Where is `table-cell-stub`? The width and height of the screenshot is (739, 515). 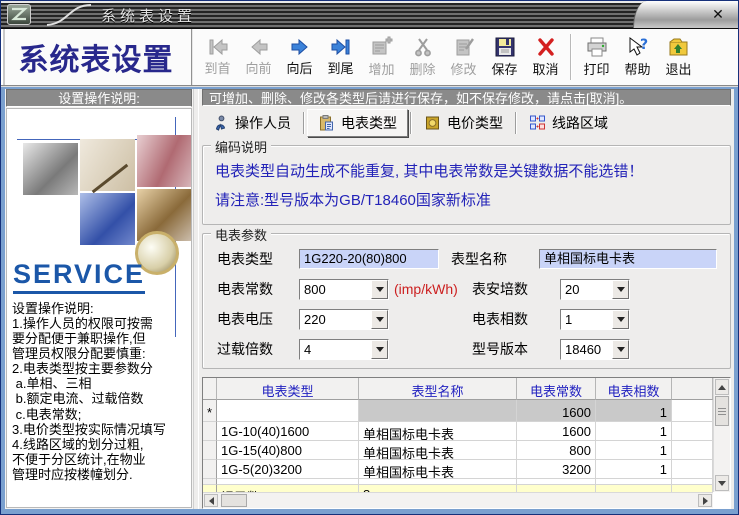
table-cell-stub is located at coordinates (692, 432).